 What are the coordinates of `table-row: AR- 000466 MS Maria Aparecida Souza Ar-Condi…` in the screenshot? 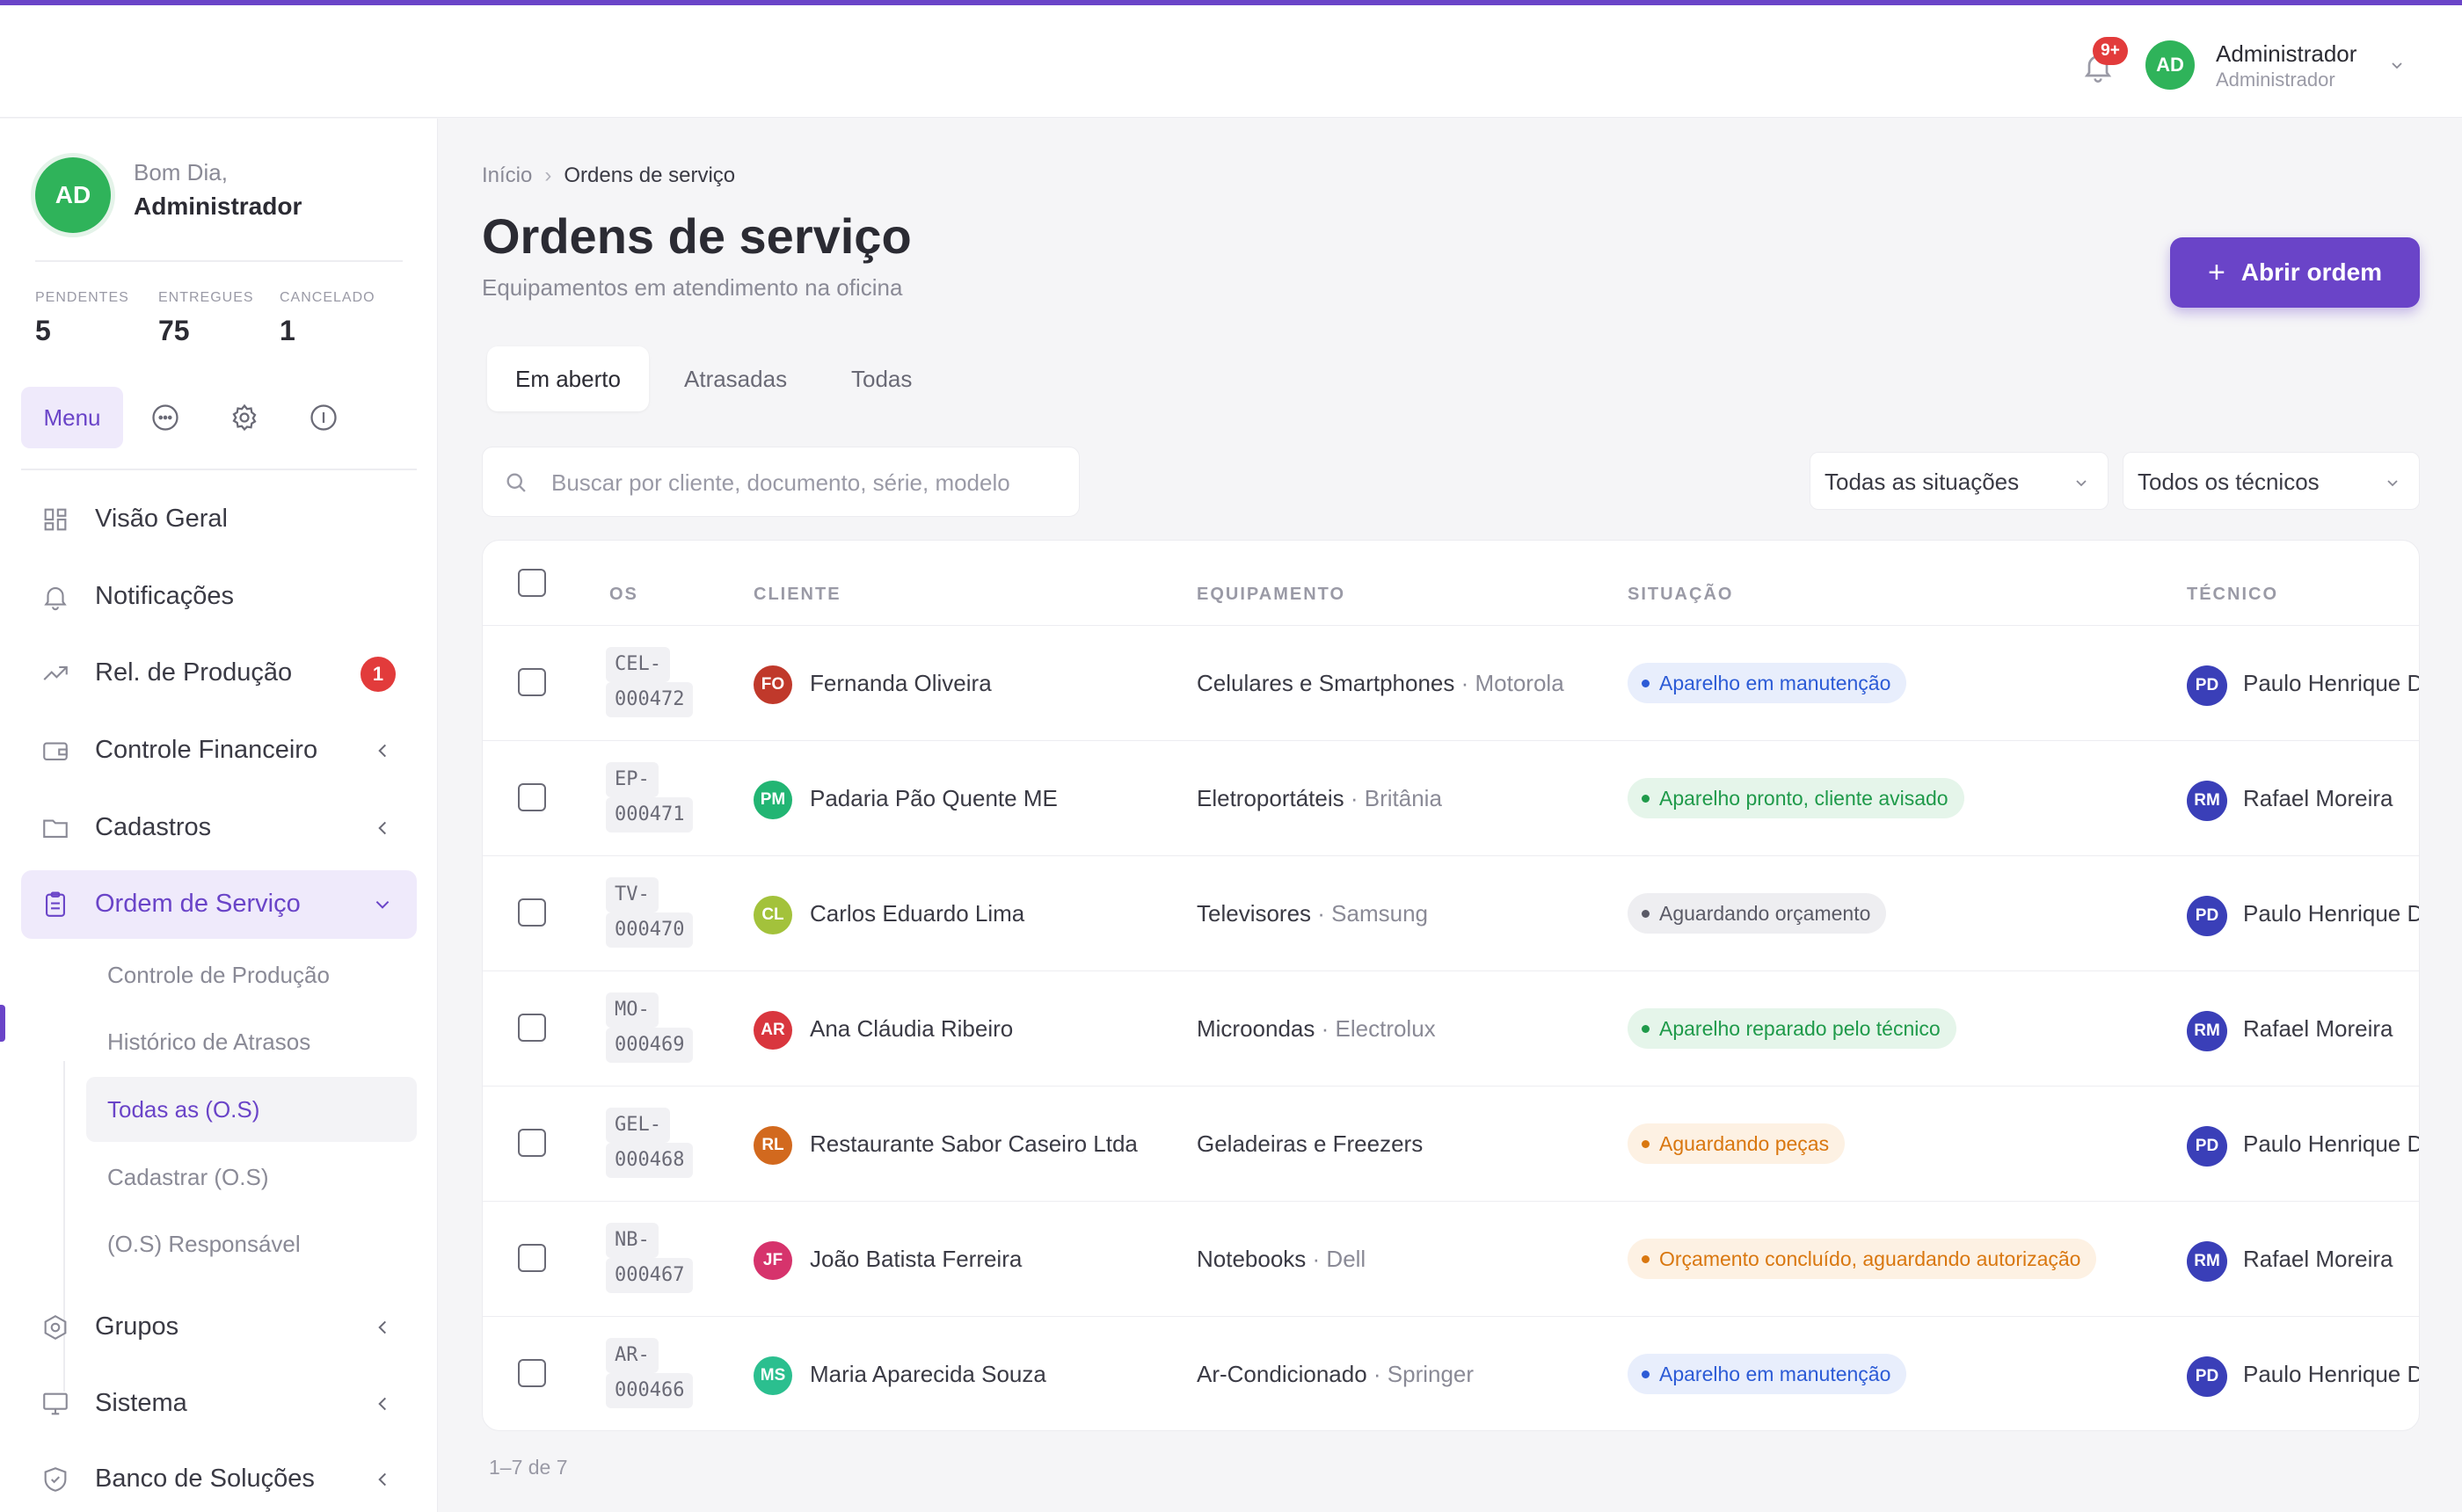 It's located at (1451, 1373).